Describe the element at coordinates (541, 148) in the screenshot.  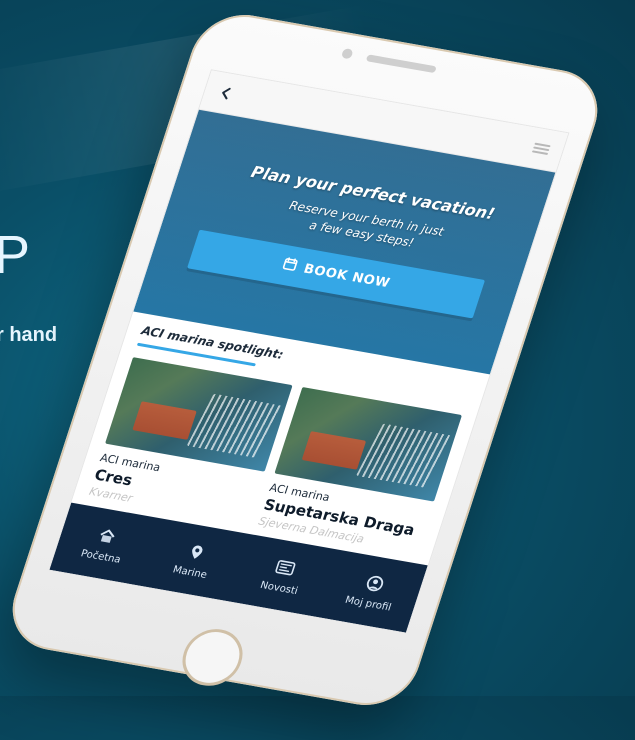
I see `menu-icon` at that location.